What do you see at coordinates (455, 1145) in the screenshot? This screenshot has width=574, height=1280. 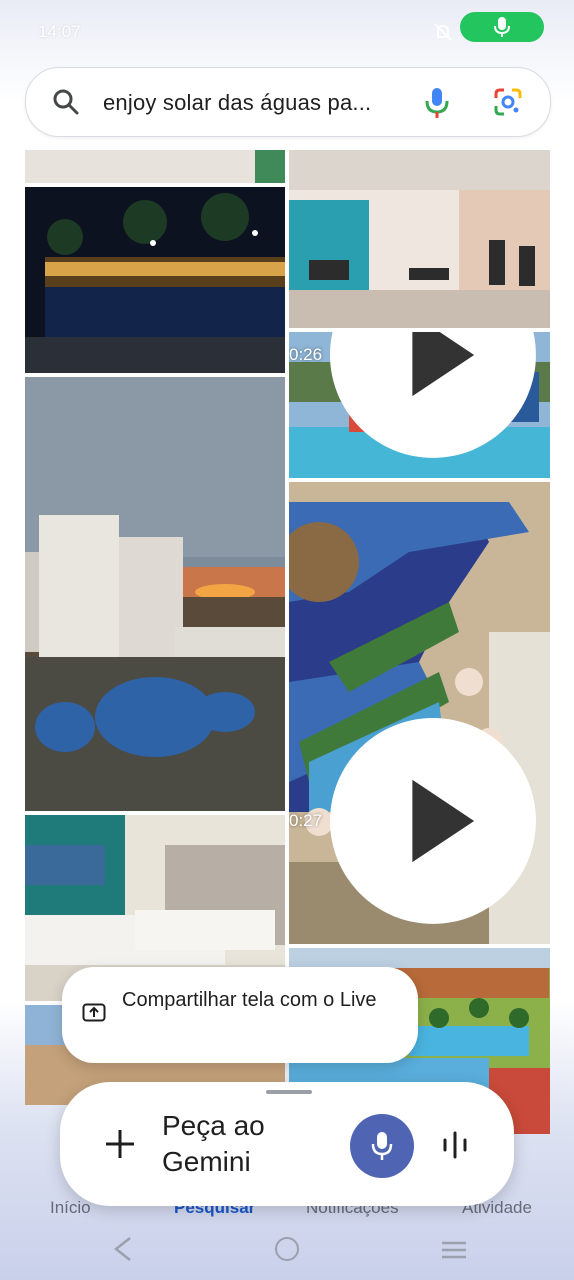 I see `live-waveform-icon` at bounding box center [455, 1145].